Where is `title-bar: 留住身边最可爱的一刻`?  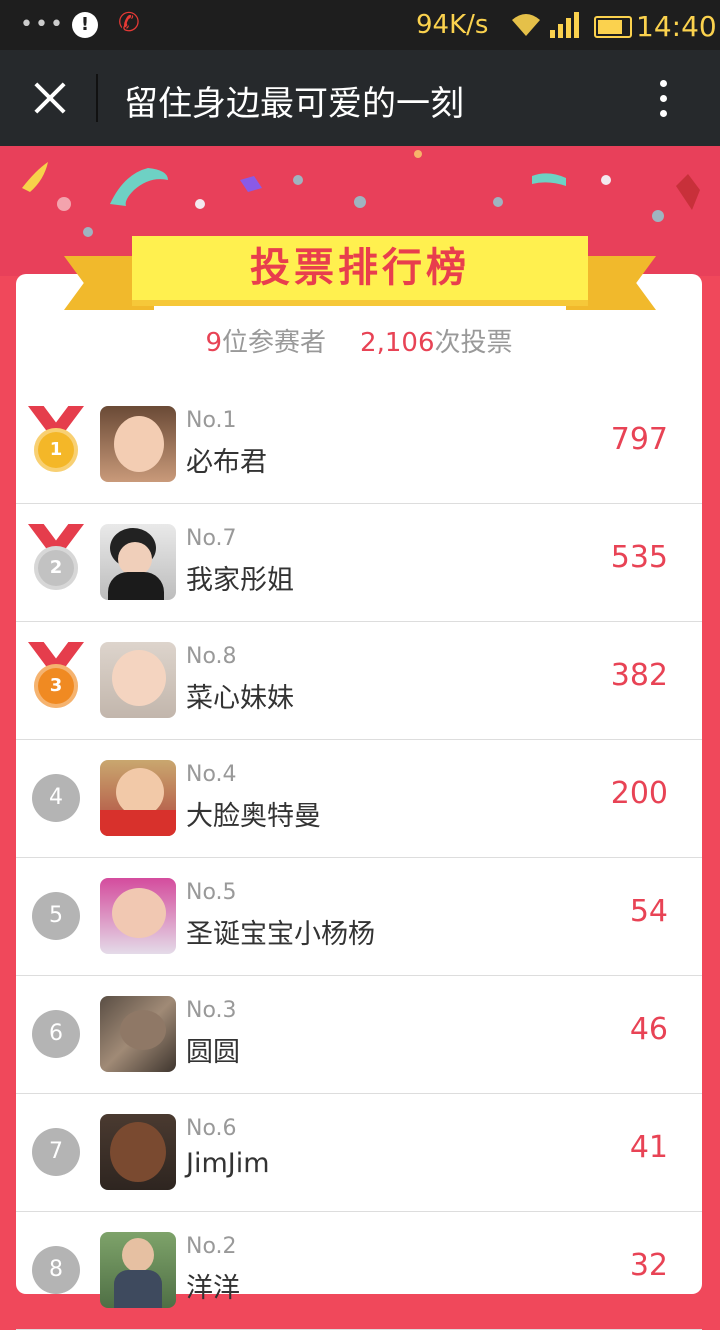
title-bar: 留住身边最可爱的一刻 is located at coordinates (360, 98).